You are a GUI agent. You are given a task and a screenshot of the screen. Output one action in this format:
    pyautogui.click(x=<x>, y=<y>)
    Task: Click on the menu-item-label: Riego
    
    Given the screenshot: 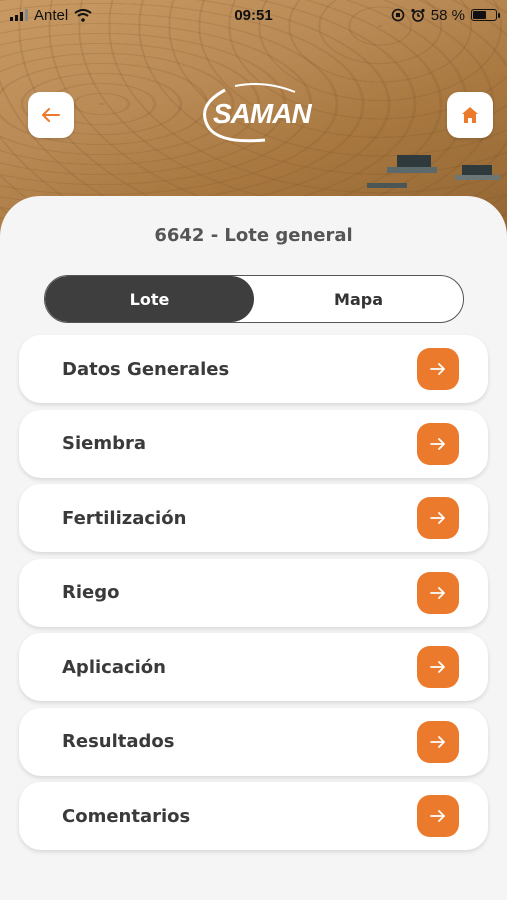 What is the action you would take?
    pyautogui.click(x=91, y=592)
    